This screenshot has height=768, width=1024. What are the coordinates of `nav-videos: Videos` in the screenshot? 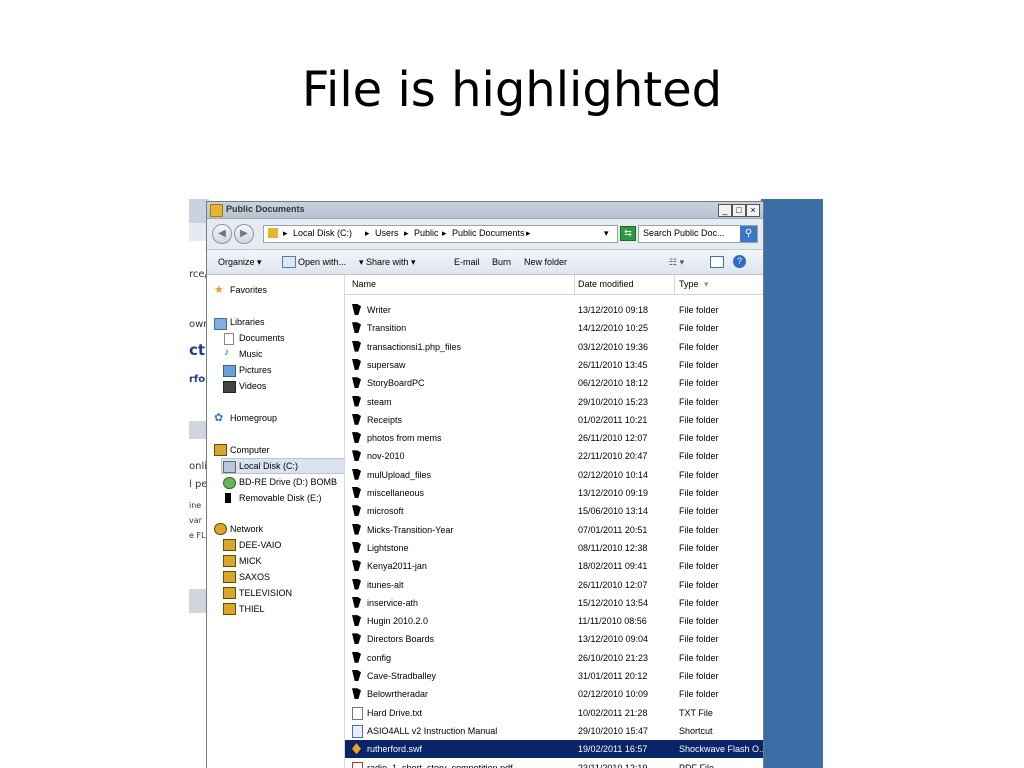 It's located at (252, 386).